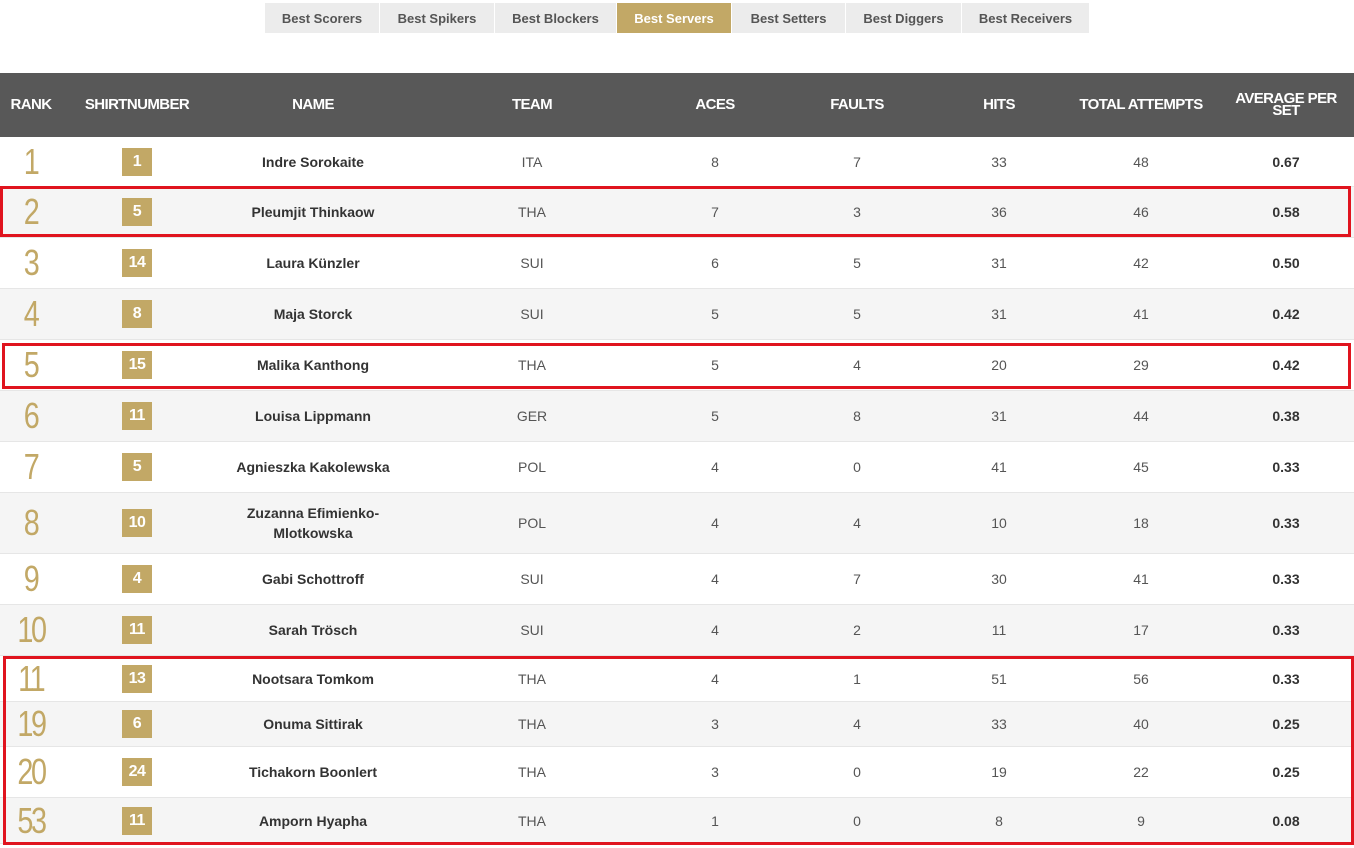 The image size is (1354, 848). I want to click on faults-value-cell: 3, so click(857, 212).